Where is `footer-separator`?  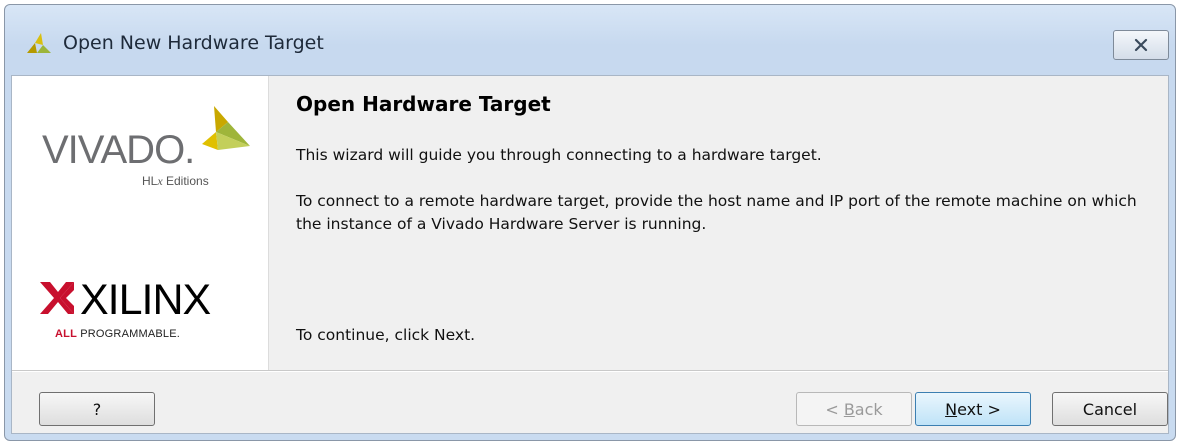 footer-separator is located at coordinates (590, 371).